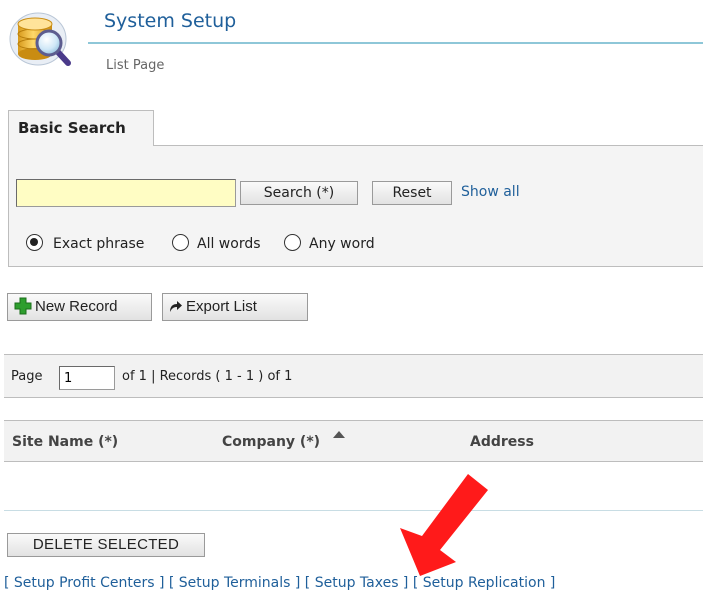 The height and width of the screenshot is (594, 703). Describe the element at coordinates (229, 244) in the screenshot. I see `radio-label-all-words: All words` at that location.